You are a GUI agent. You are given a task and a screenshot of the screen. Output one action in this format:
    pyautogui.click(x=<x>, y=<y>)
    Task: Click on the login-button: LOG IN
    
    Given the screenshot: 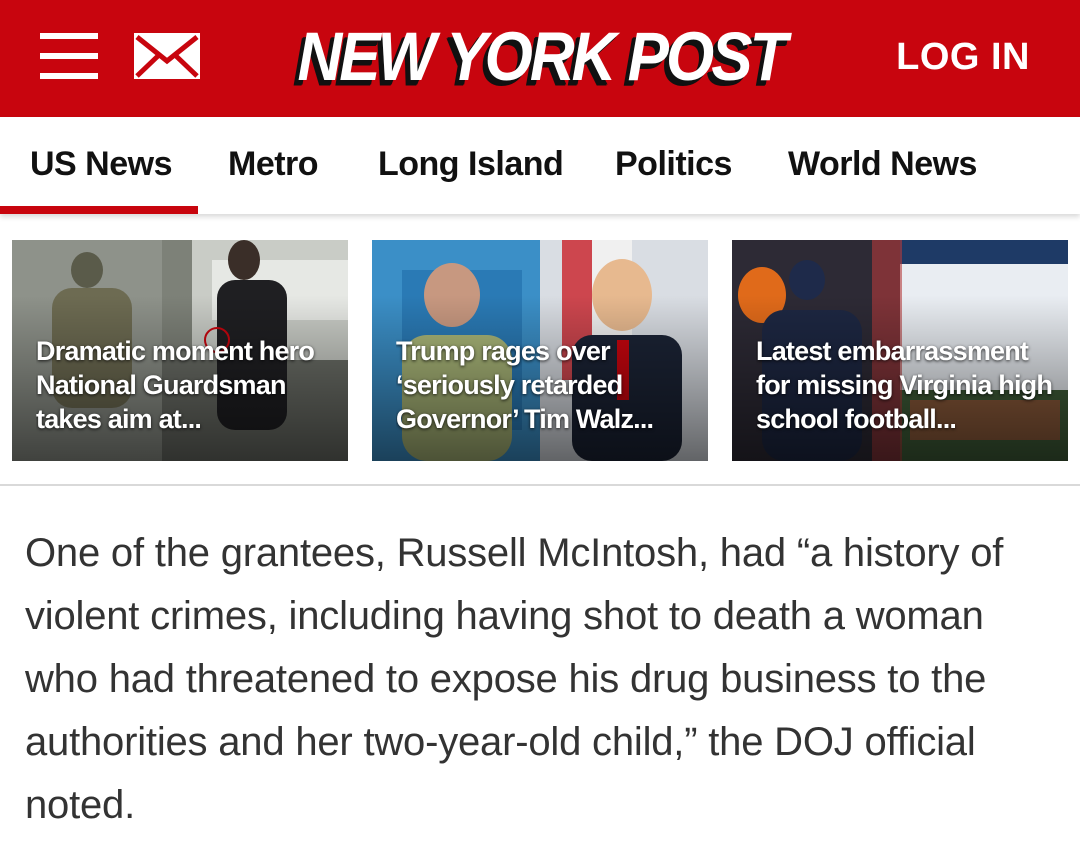 What is the action you would take?
    pyautogui.click(x=963, y=57)
    